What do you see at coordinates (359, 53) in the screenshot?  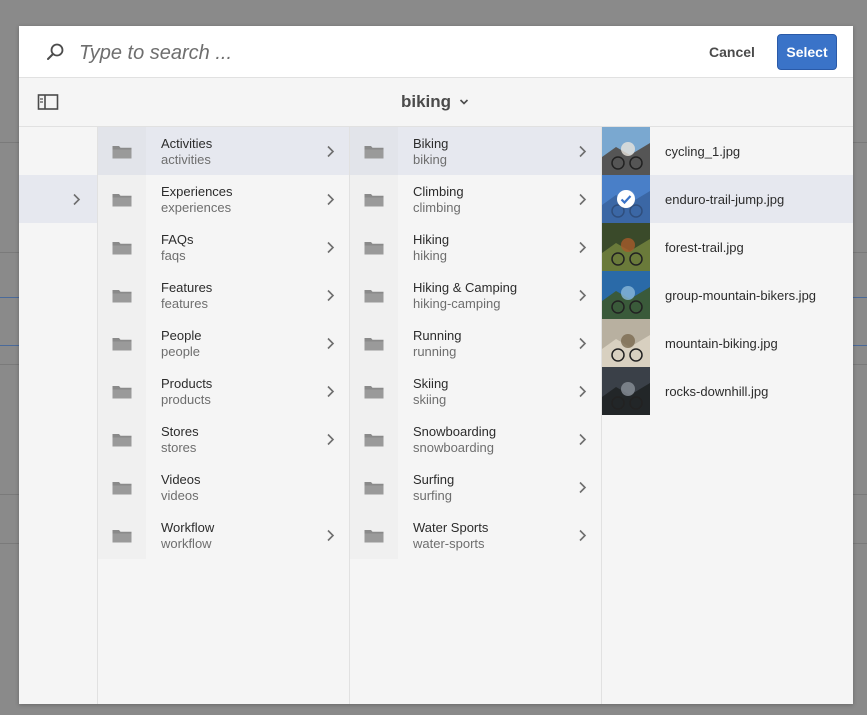 I see `search-input` at bounding box center [359, 53].